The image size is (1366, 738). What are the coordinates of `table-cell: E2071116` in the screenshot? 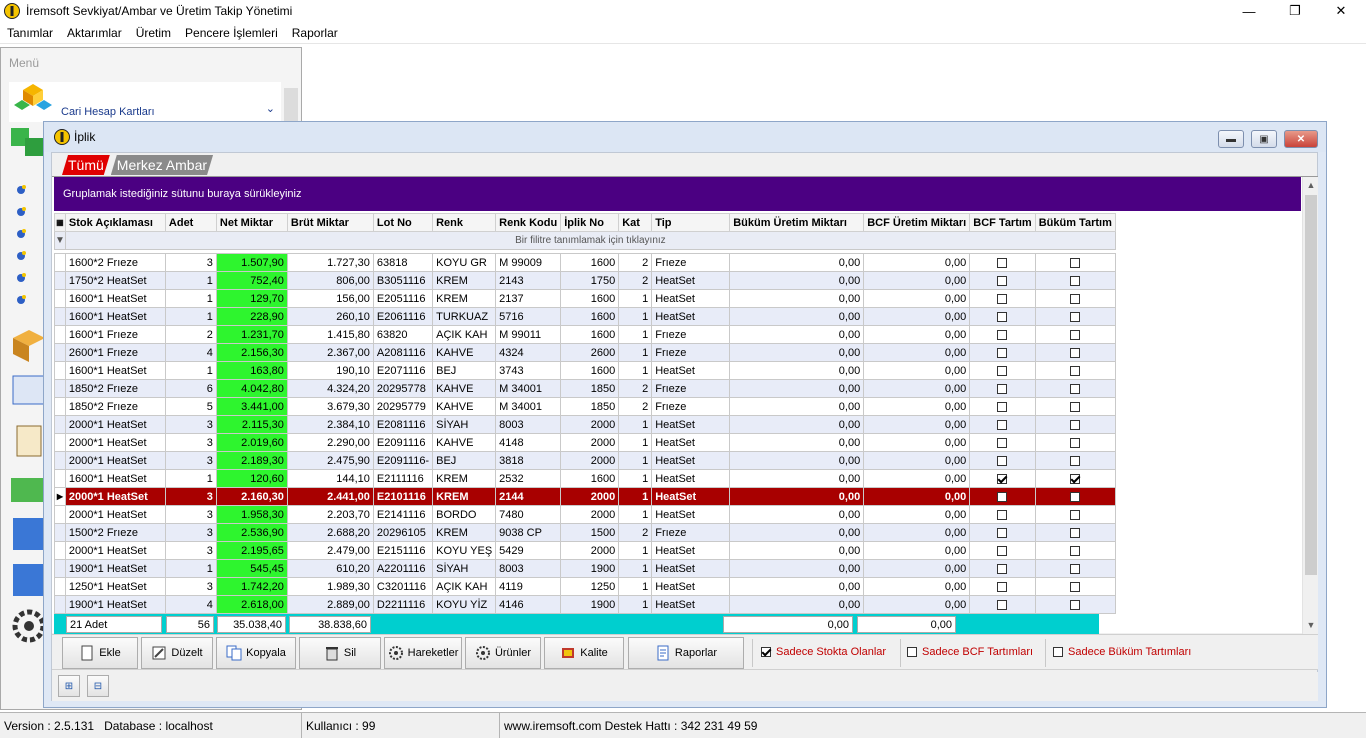 It's located at (403, 370).